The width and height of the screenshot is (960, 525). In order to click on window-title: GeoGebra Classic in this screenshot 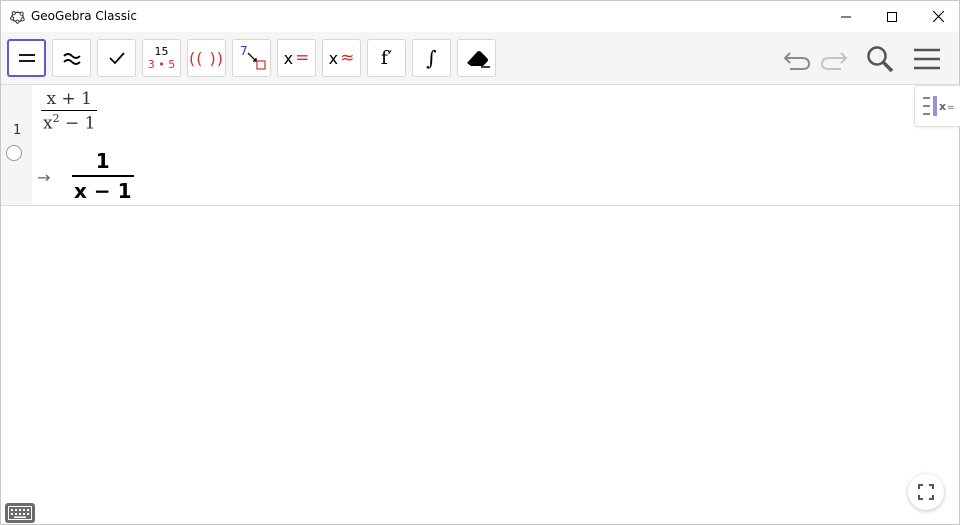, I will do `click(84, 16)`.